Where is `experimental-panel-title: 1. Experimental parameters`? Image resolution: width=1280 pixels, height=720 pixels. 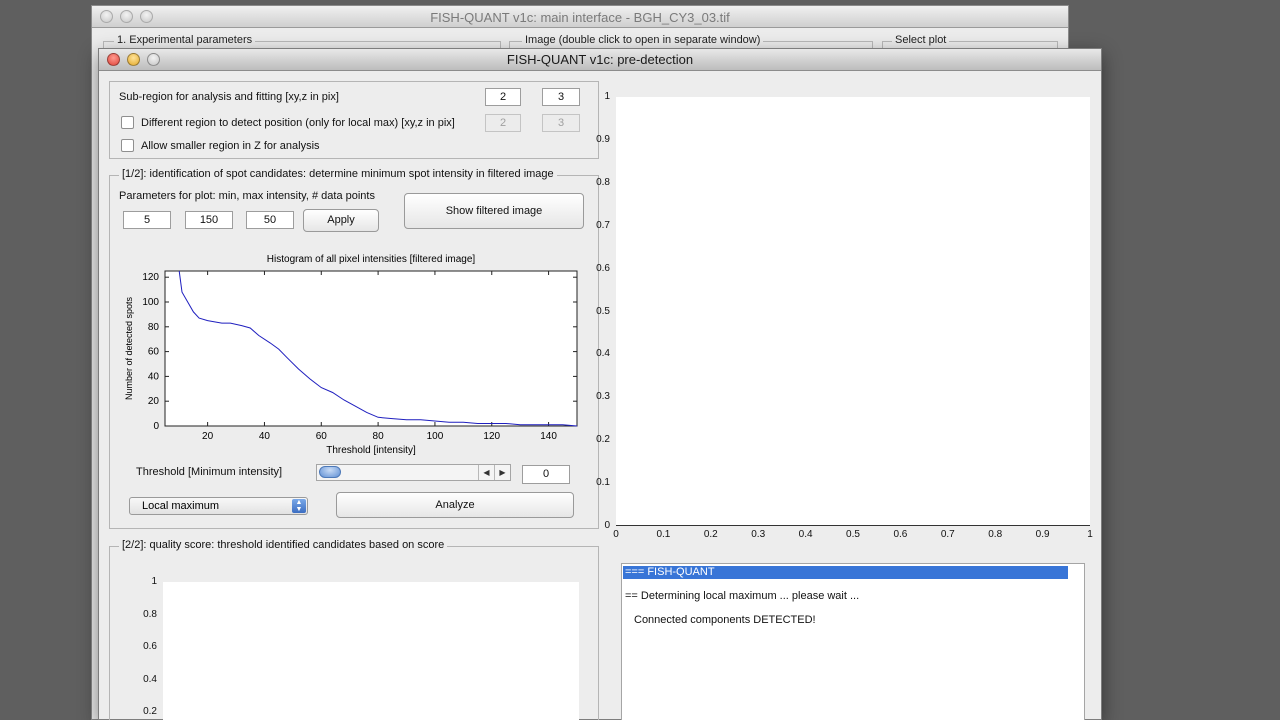 experimental-panel-title: 1. Experimental parameters is located at coordinates (185, 40).